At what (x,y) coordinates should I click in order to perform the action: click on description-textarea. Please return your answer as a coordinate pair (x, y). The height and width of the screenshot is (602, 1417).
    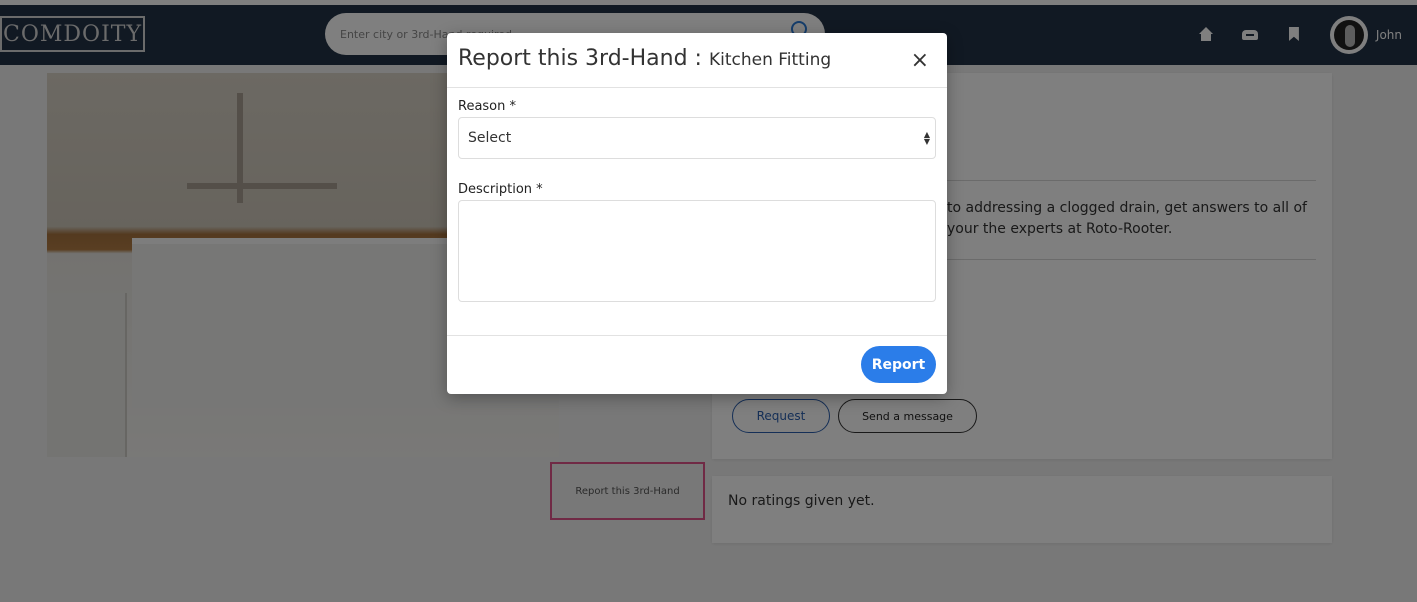
    Looking at the image, I should click on (697, 251).